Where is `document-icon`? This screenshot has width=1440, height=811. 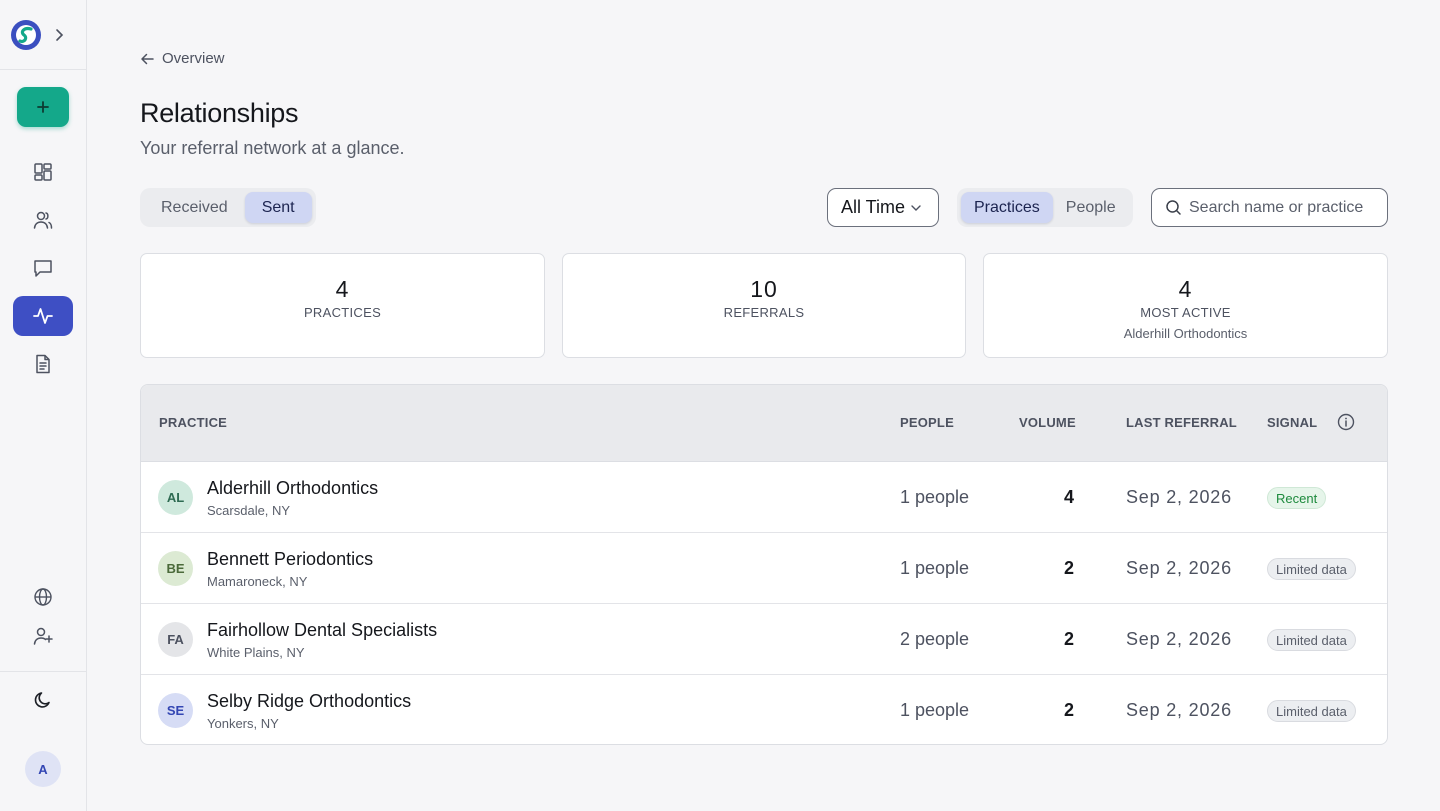 document-icon is located at coordinates (43, 364).